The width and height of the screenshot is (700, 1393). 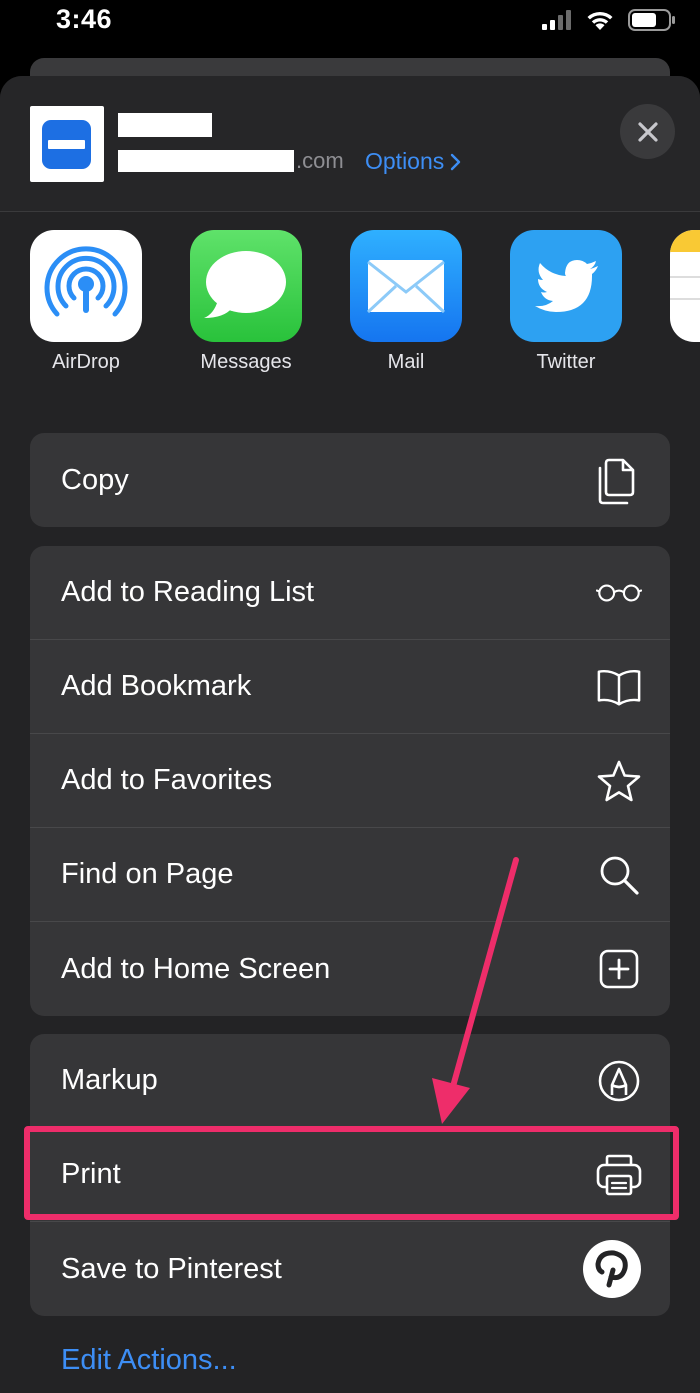 What do you see at coordinates (95, 479) in the screenshot?
I see `action-label: Copy` at bounding box center [95, 479].